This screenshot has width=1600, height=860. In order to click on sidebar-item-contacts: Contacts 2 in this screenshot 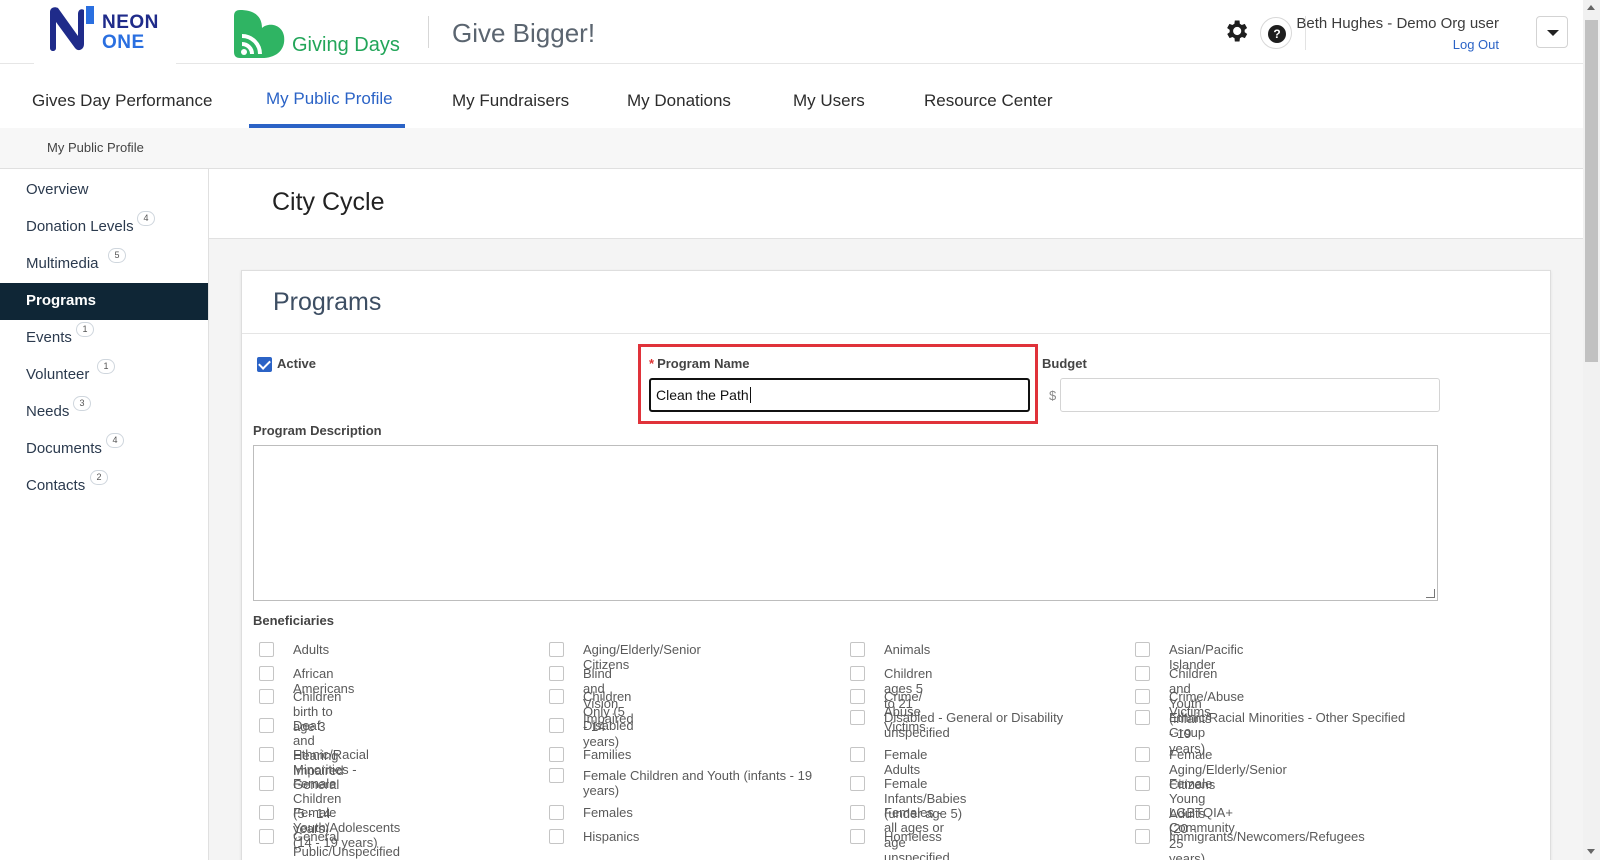, I will do `click(104, 486)`.